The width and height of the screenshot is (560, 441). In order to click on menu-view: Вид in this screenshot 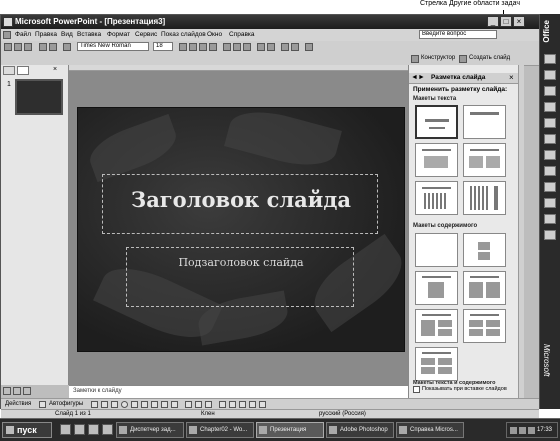, I will do `click(67, 34)`.